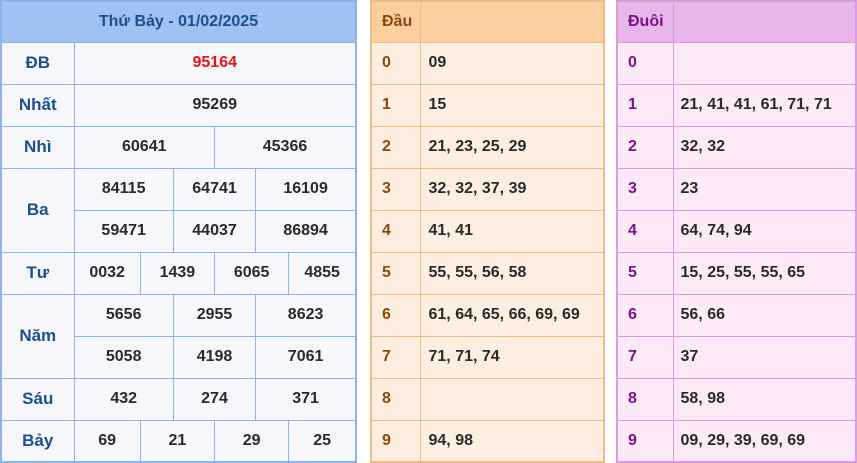 Image resolution: width=857 pixels, height=463 pixels. What do you see at coordinates (395, 399) in the screenshot?
I see `dau-key: 8` at bounding box center [395, 399].